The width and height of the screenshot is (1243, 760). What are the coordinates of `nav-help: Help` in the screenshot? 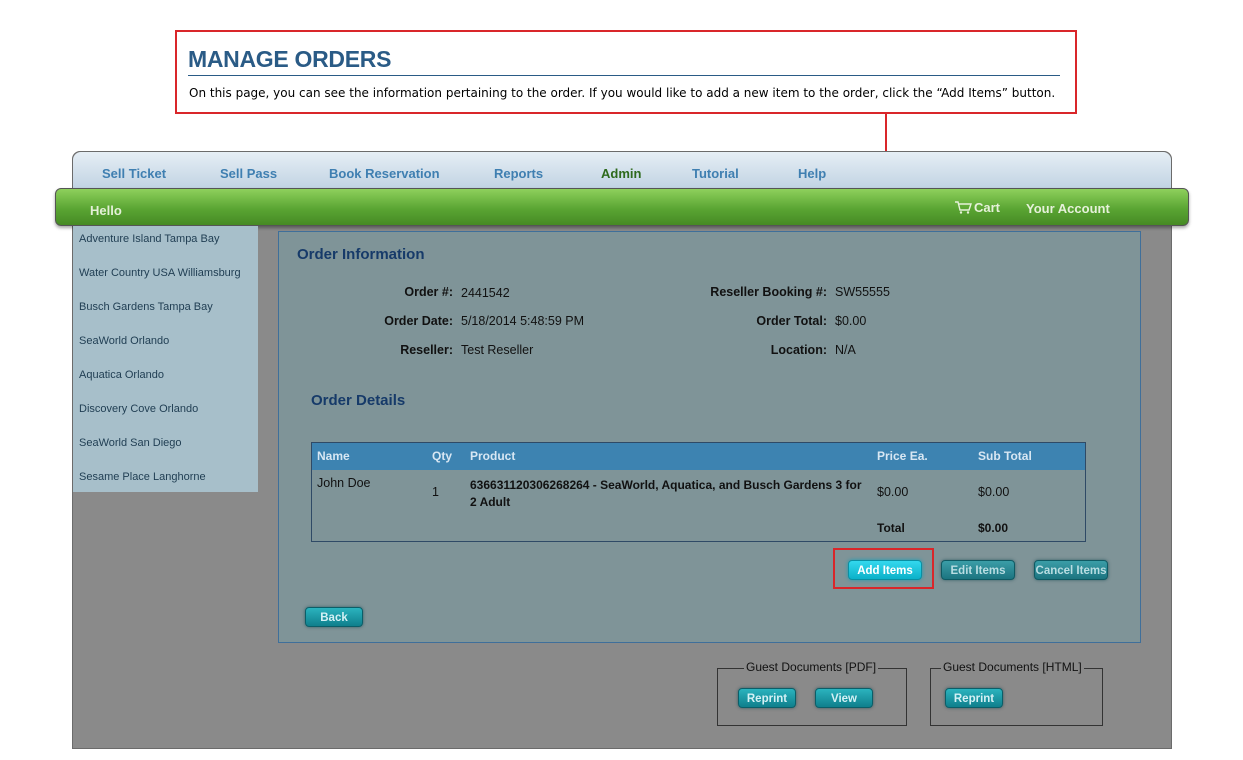 It's located at (812, 173).